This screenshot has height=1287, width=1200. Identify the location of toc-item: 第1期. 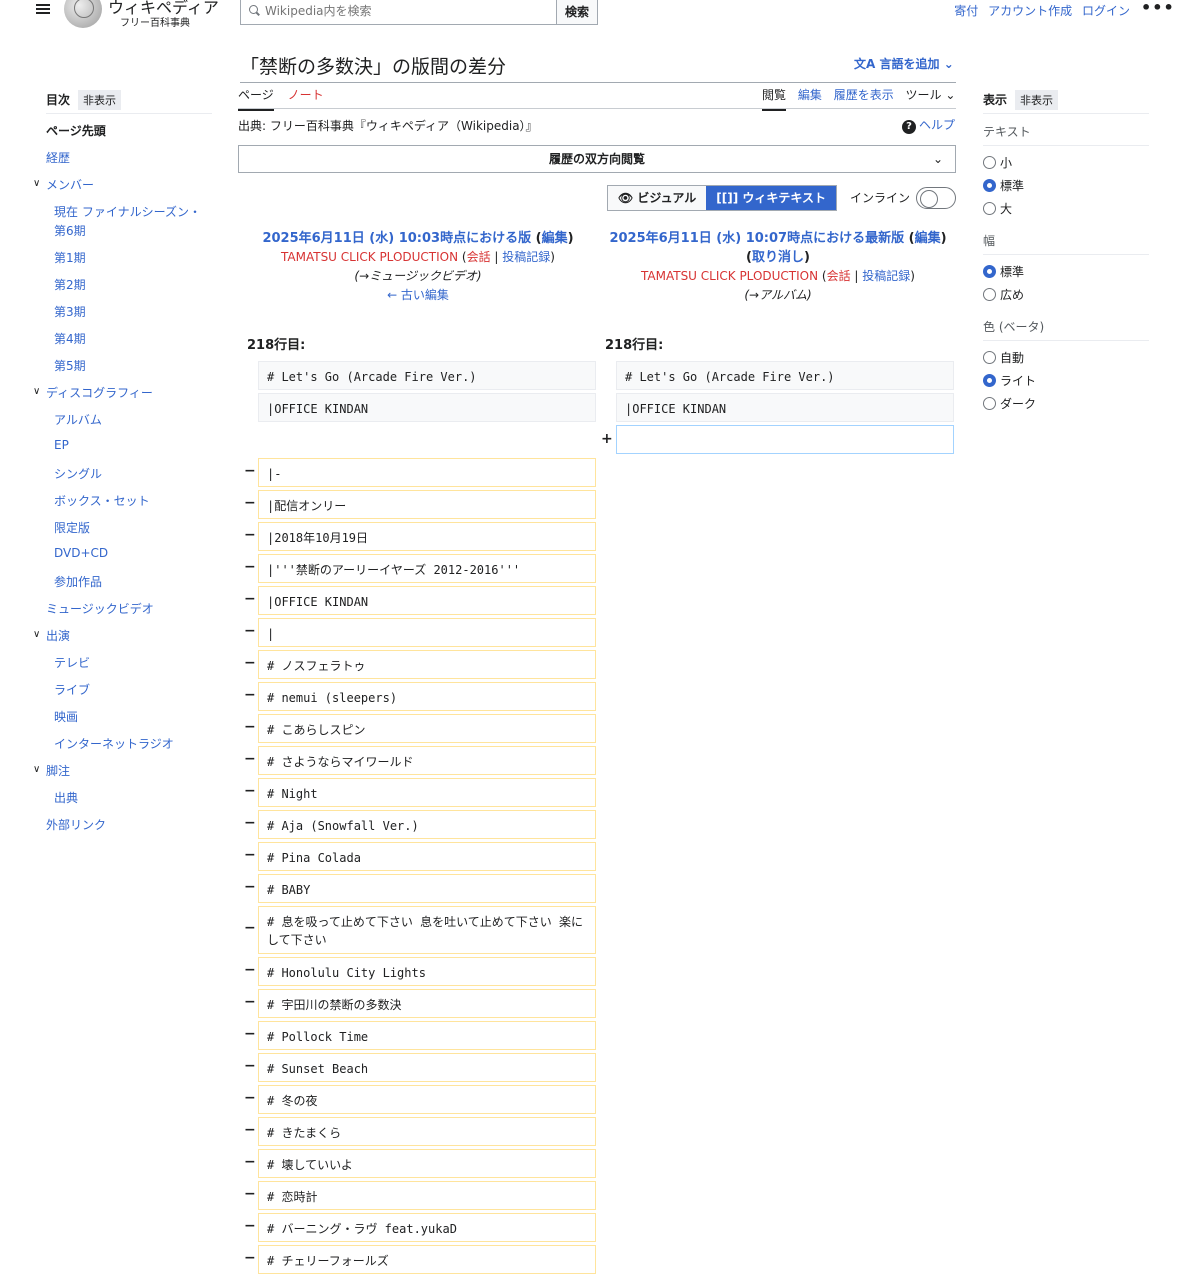
(70, 257).